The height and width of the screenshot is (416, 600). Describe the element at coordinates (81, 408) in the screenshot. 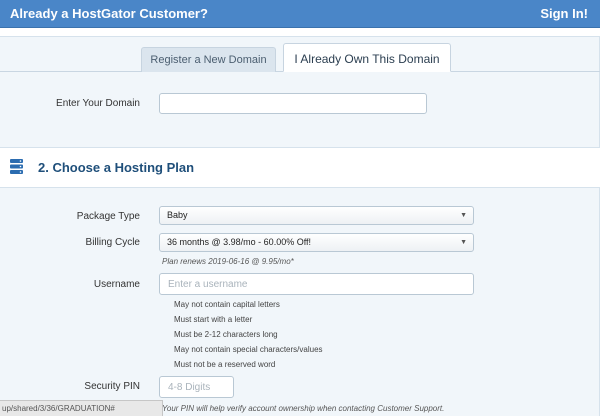

I see `browser-status-url: up/shared/3/36/GRADUATION#` at that location.